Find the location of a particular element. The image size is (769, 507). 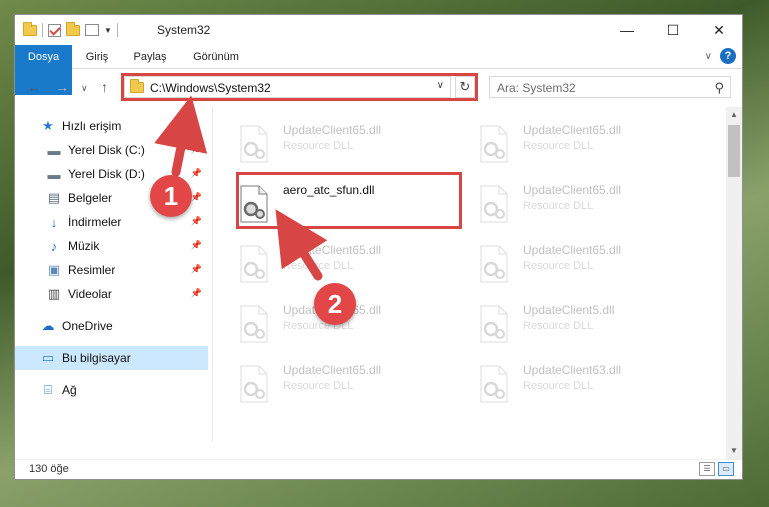

scroll-up-arrow-icon: ▲ is located at coordinates (734, 115).